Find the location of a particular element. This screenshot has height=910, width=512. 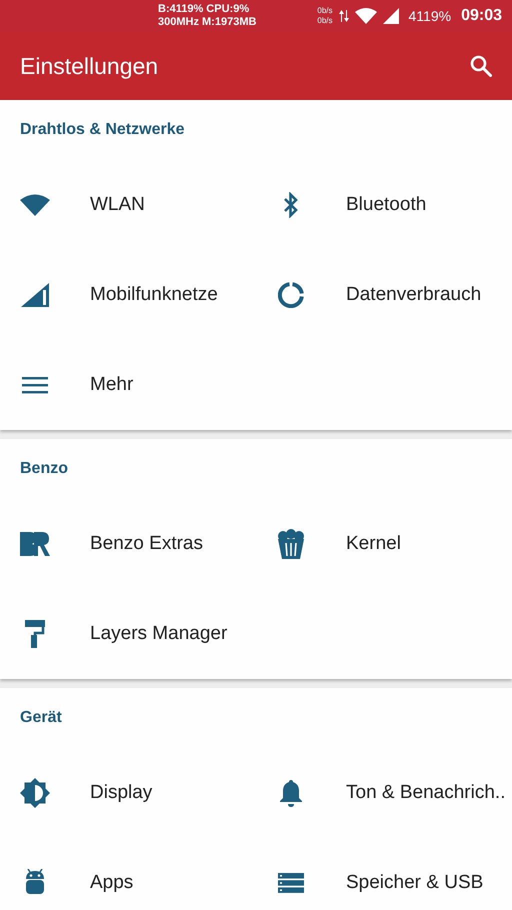

section-header: Gerät is located at coordinates (41, 718).